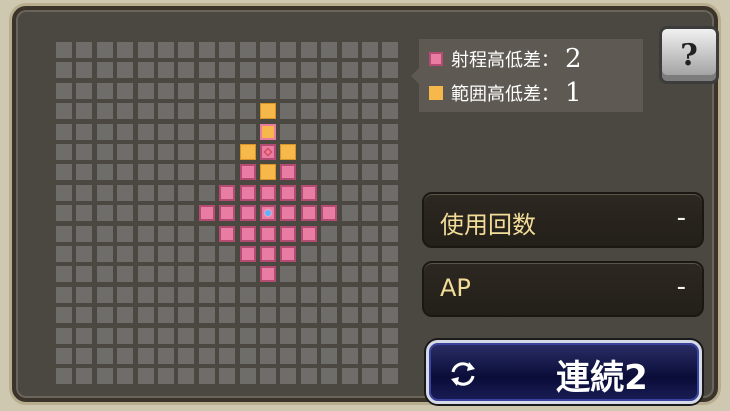 This screenshot has width=730, height=411. What do you see at coordinates (247, 152) in the screenshot?
I see `area-cell` at bounding box center [247, 152].